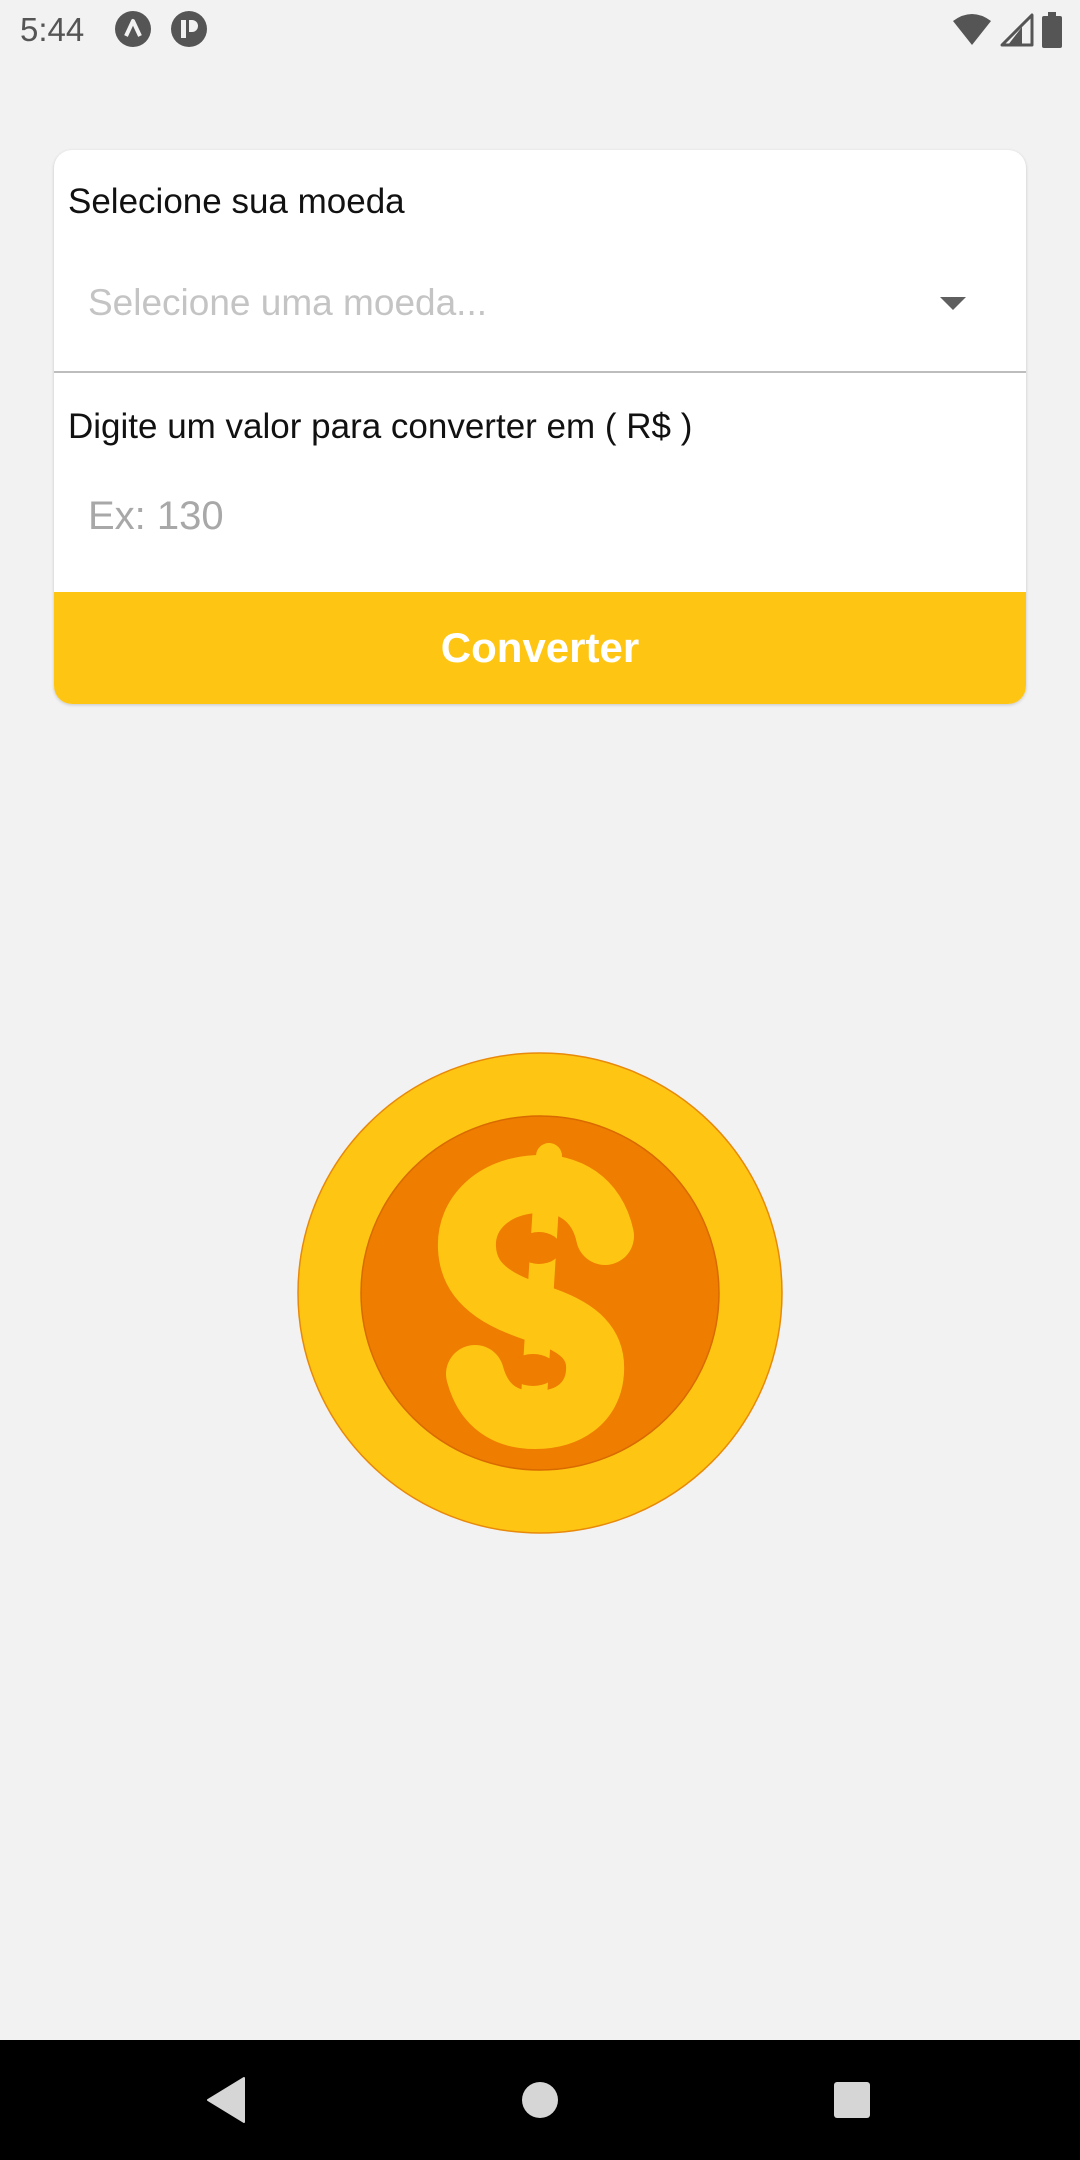 The image size is (1080, 2160). I want to click on back-button, so click(226, 2100).